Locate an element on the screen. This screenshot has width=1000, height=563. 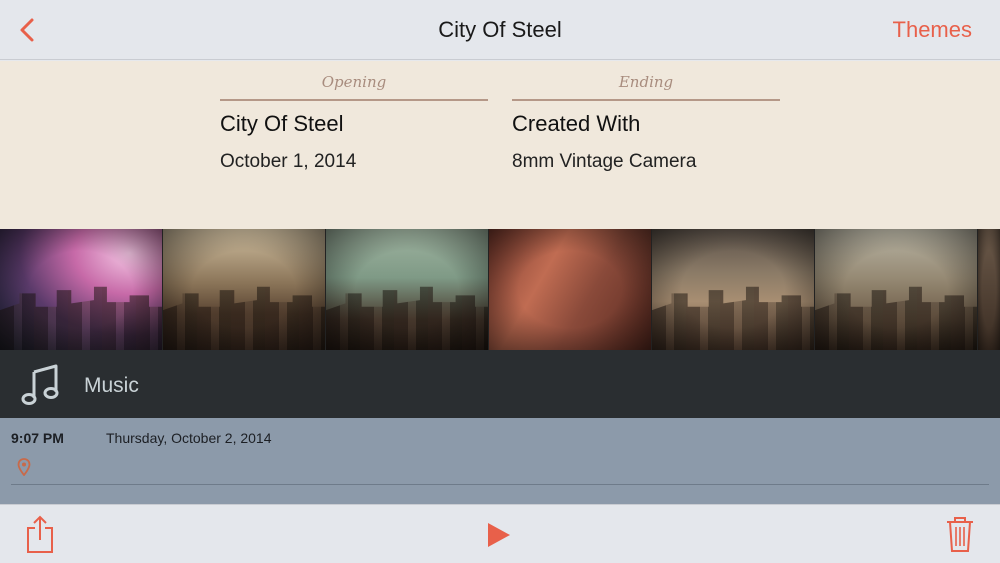
map-pin-icon is located at coordinates (24, 467).